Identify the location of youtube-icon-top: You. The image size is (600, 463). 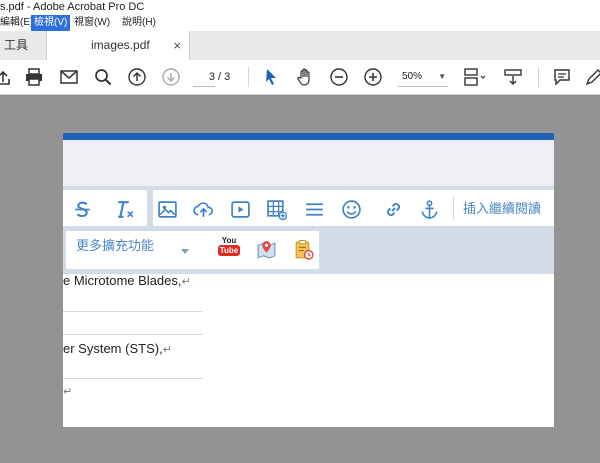
(229, 240).